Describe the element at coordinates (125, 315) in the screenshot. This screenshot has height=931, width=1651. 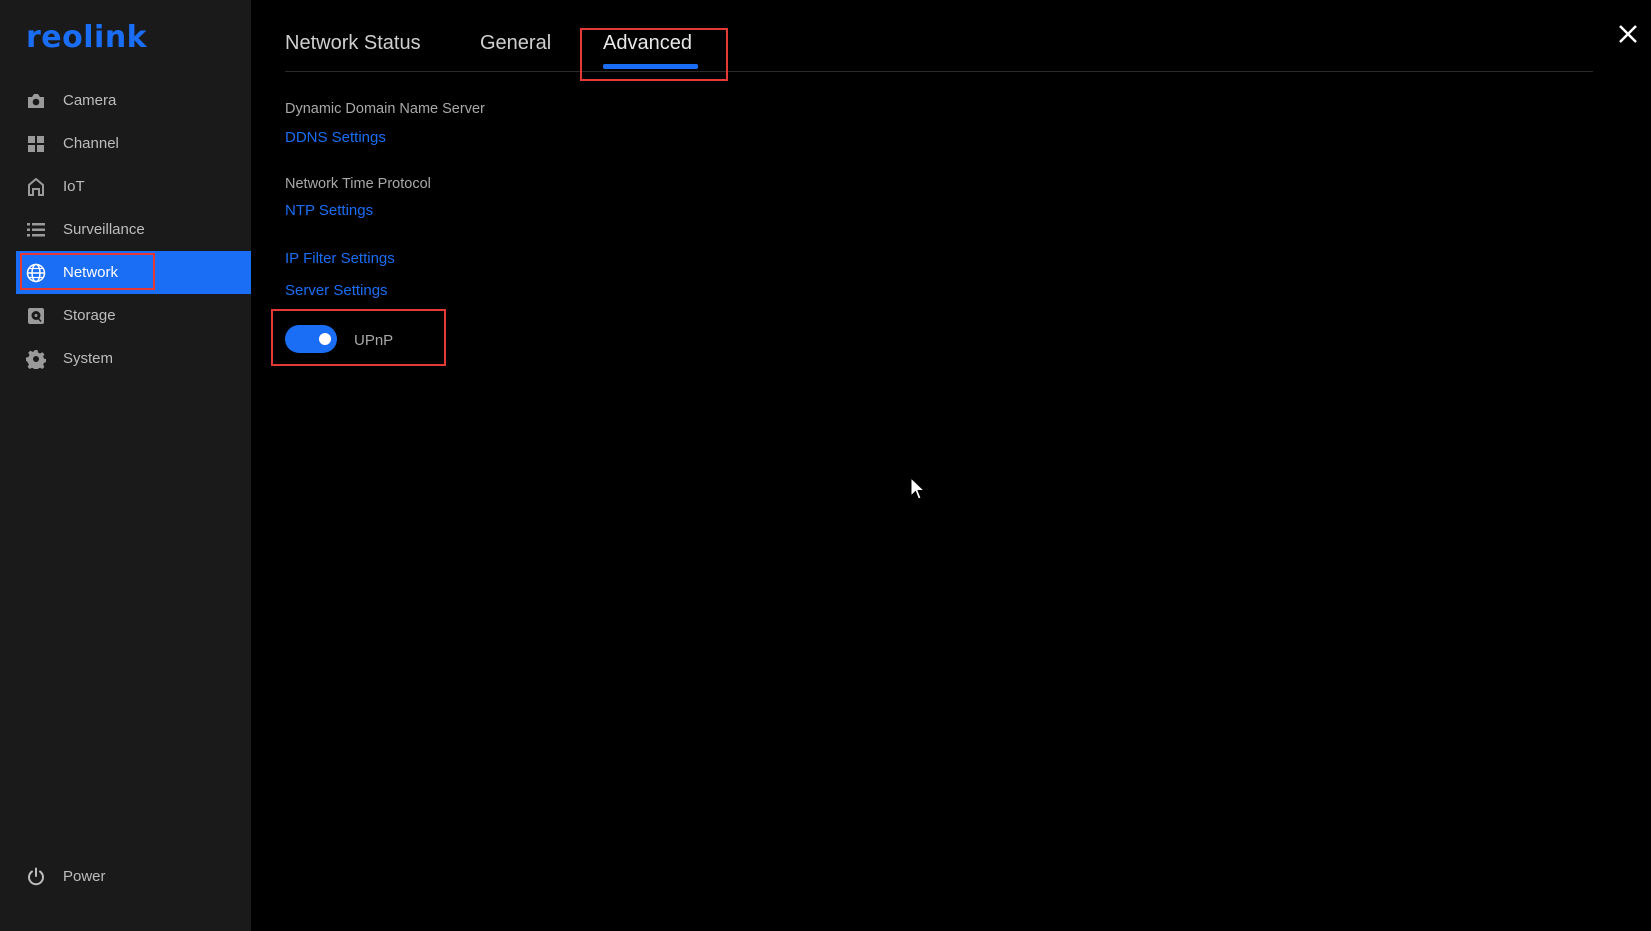
I see `sidebar-item-storage: Storage` at that location.